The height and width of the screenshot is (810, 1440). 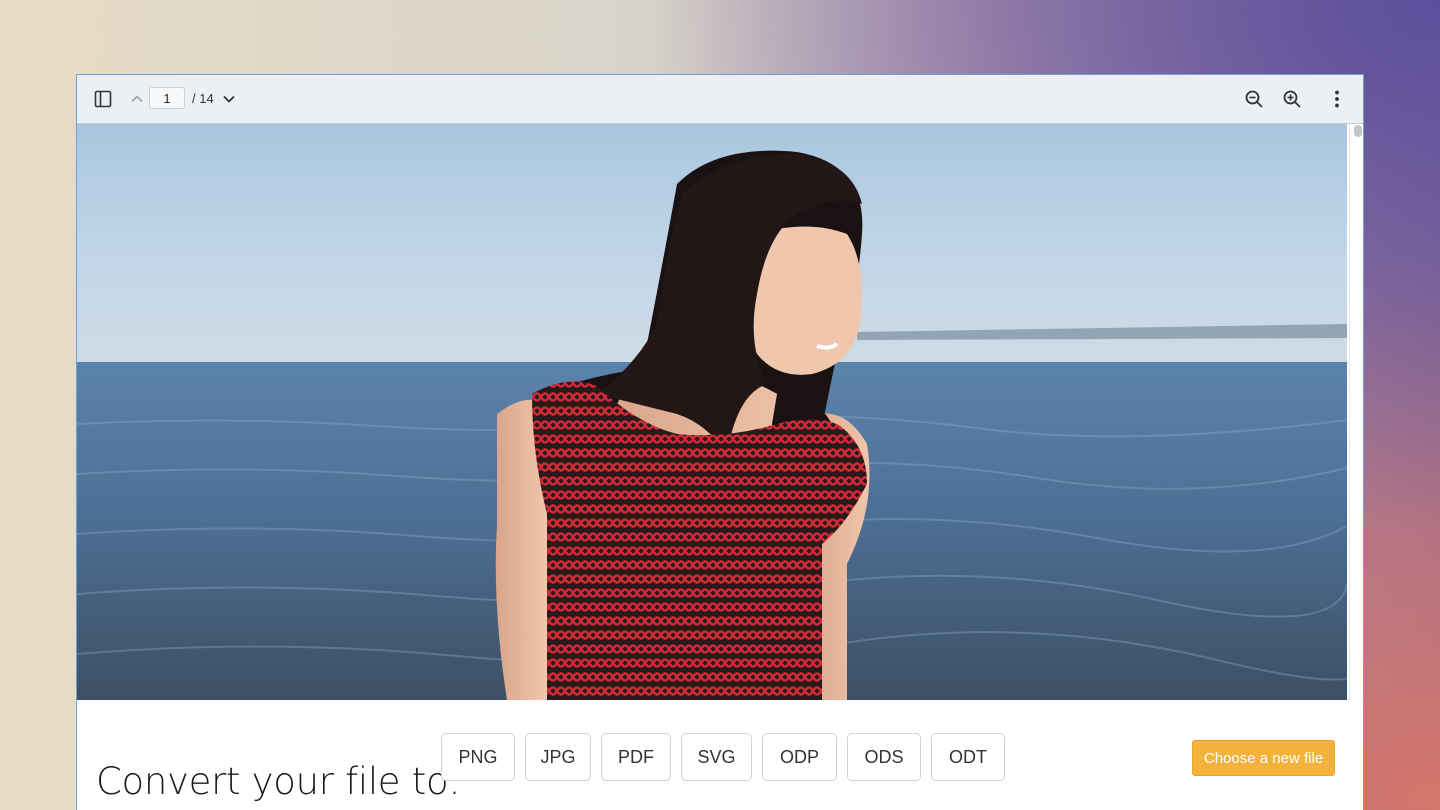 I want to click on zoom-out-icon, so click(x=1254, y=99).